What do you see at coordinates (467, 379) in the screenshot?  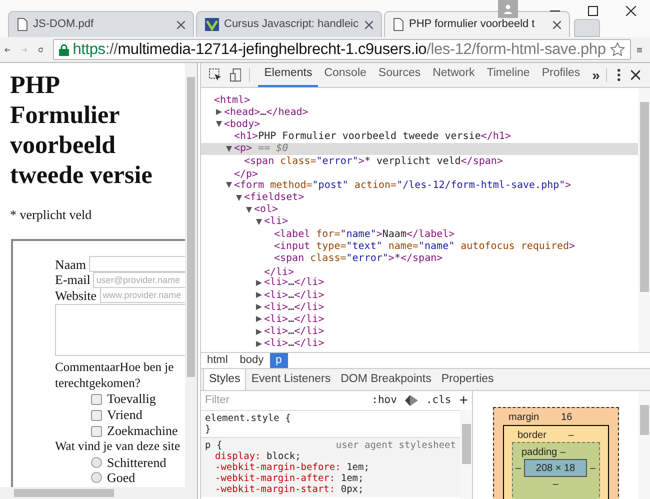 I see `panel-tab: Properties` at bounding box center [467, 379].